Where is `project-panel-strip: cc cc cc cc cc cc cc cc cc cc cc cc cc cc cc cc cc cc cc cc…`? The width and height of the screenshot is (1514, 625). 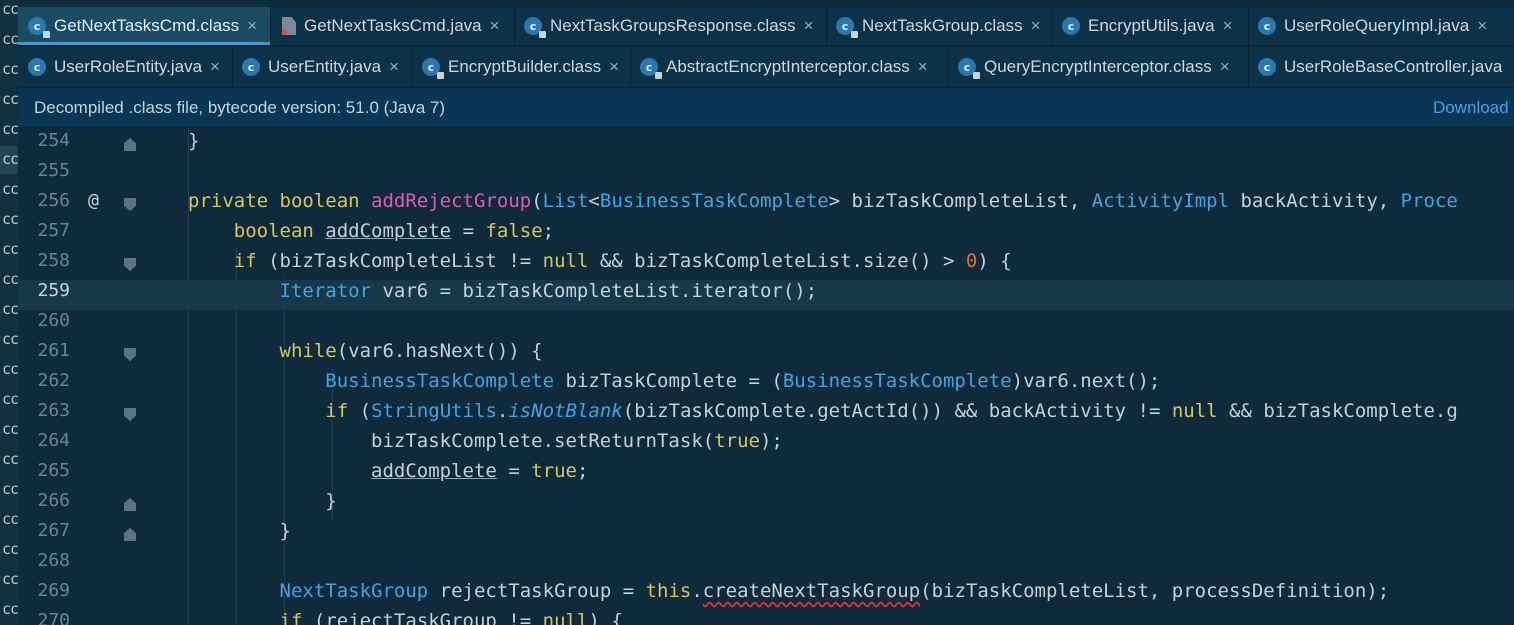
project-panel-strip: cc cc cc cc cc cc cc cc cc cc cc cc cc cc cc cc cc cc cc cc… is located at coordinates (9, 312).